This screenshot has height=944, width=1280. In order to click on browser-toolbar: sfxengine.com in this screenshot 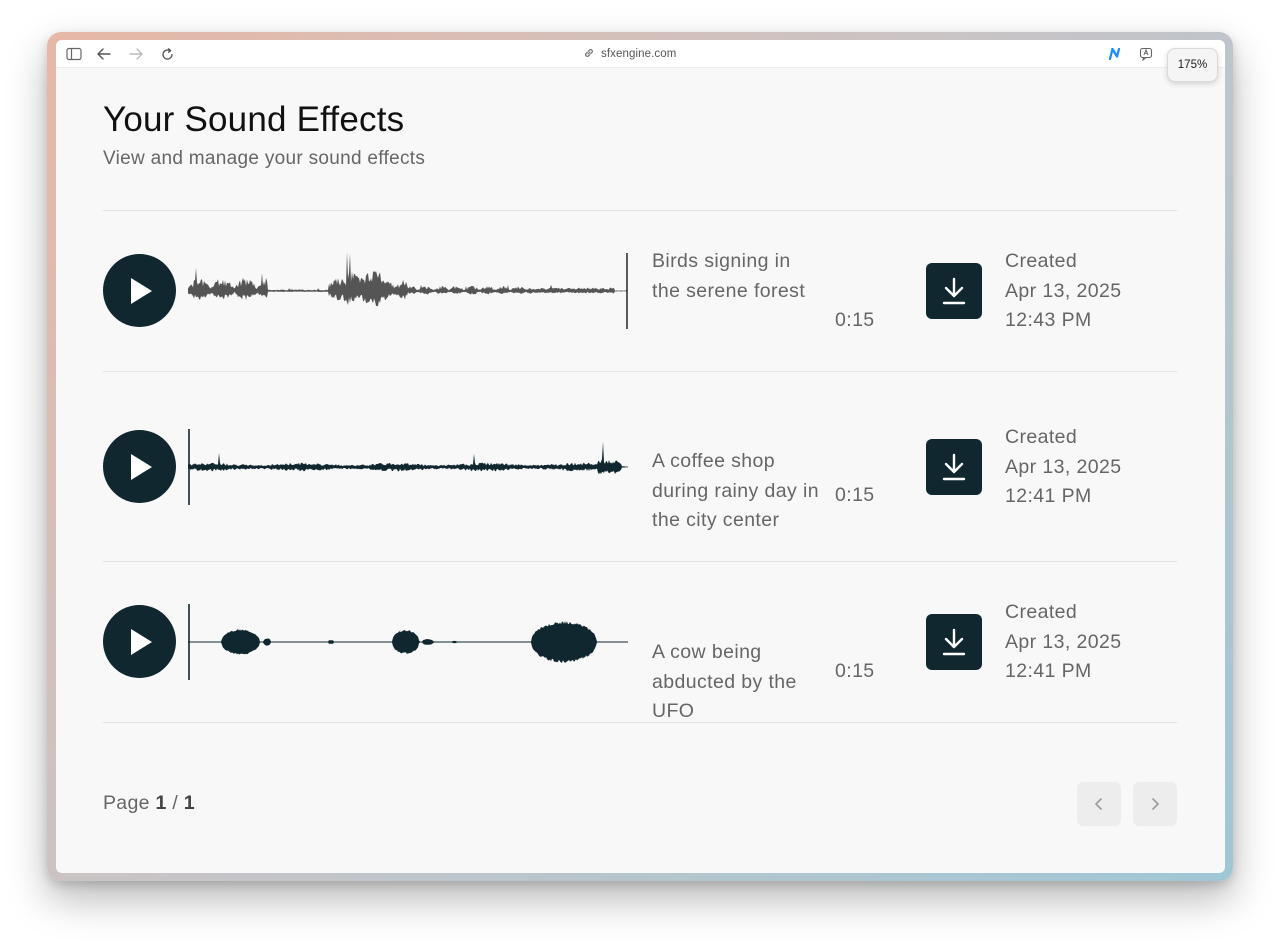, I will do `click(640, 54)`.